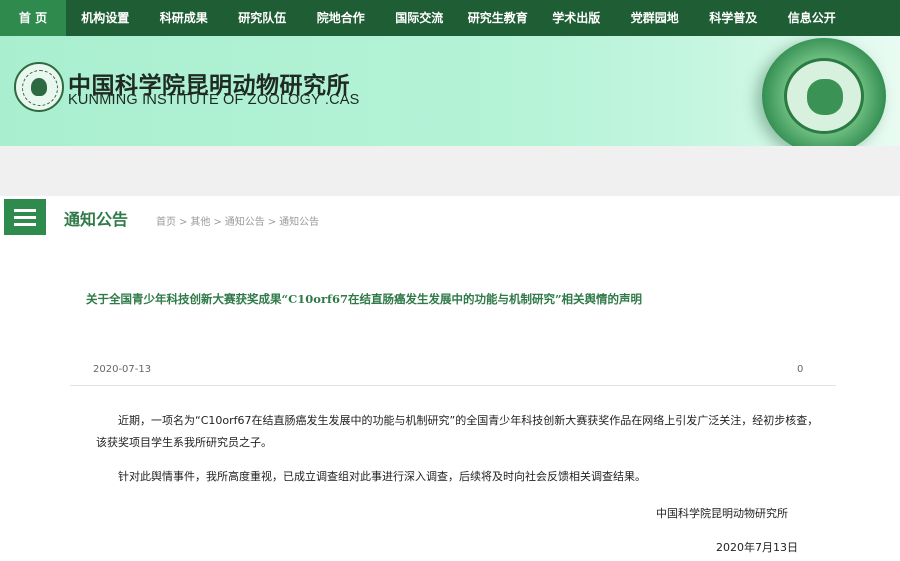 The width and height of the screenshot is (900, 561). What do you see at coordinates (105, 18) in the screenshot?
I see `nav-item-organization: 机构设置` at bounding box center [105, 18].